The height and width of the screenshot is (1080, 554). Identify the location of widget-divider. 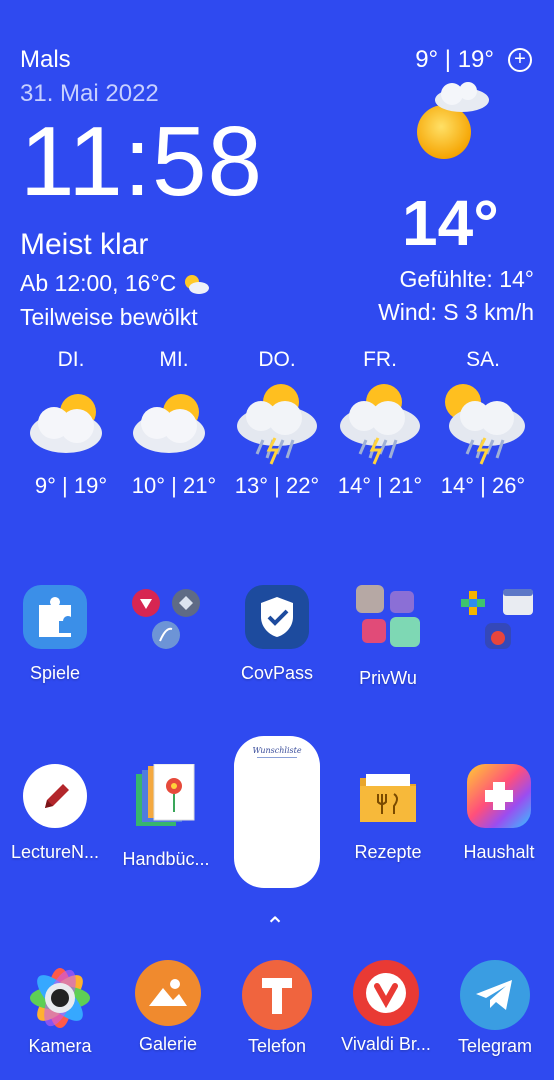
(277, 757).